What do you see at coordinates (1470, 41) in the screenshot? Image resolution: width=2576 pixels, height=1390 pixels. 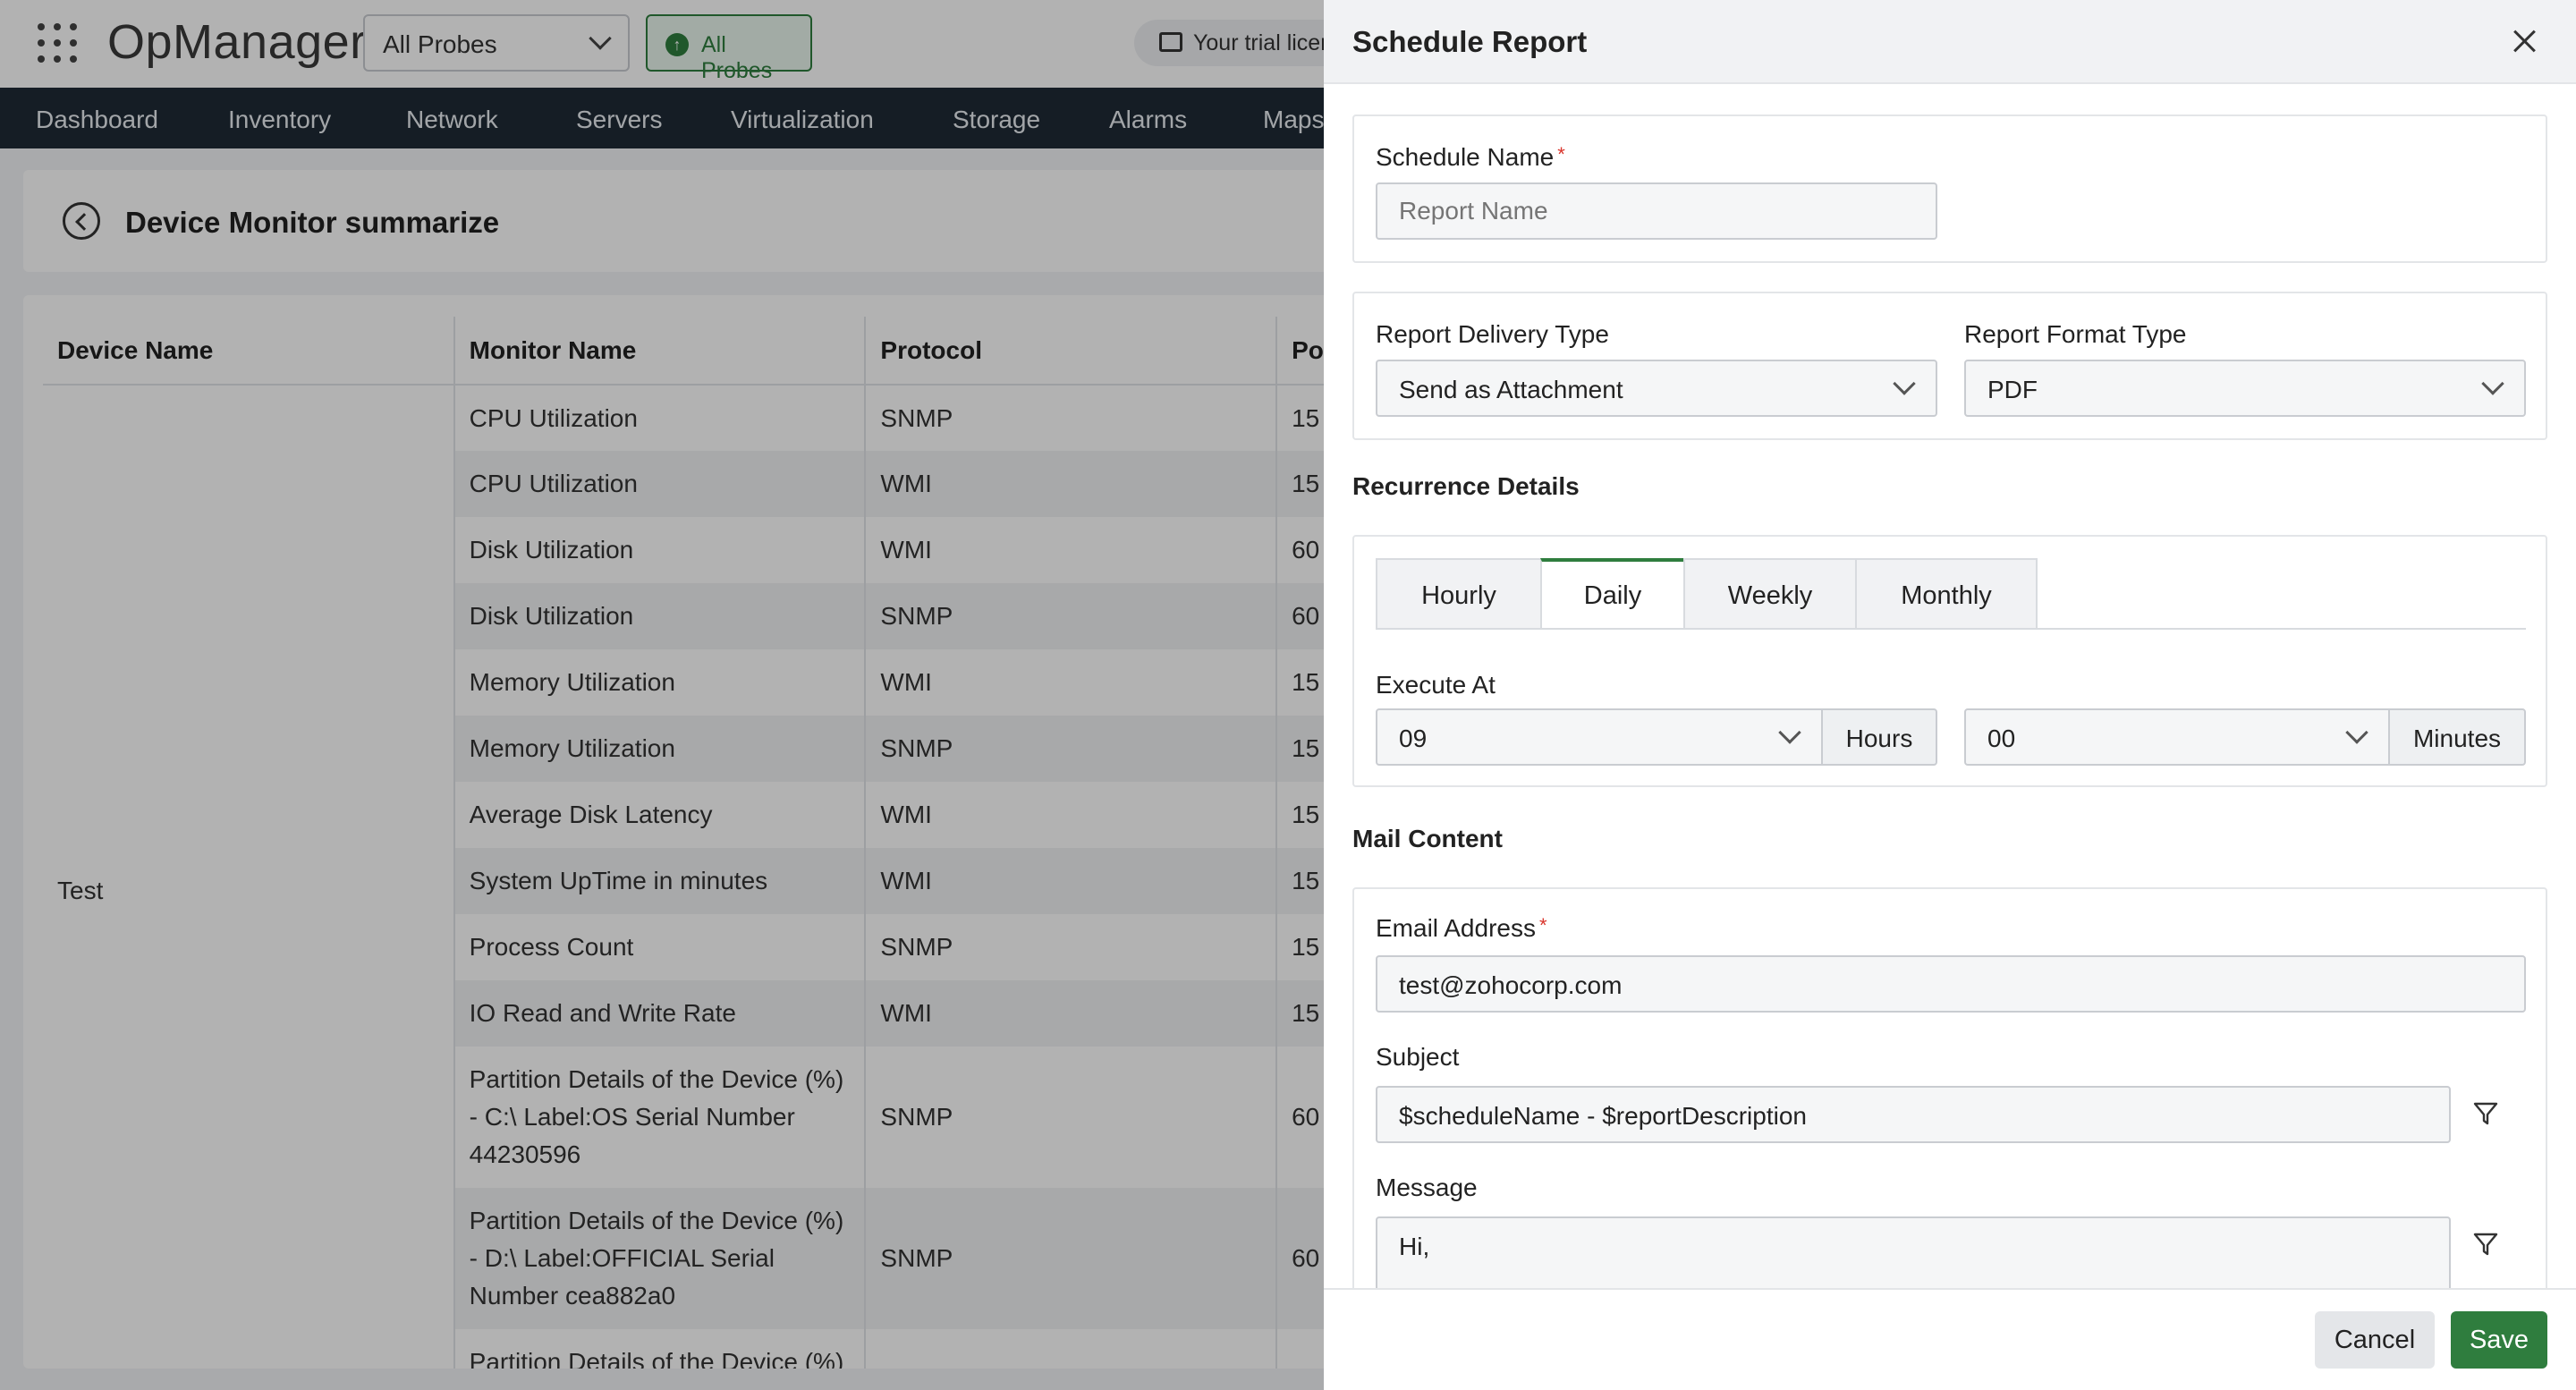 I see `drawer-title: Schedule Report` at bounding box center [1470, 41].